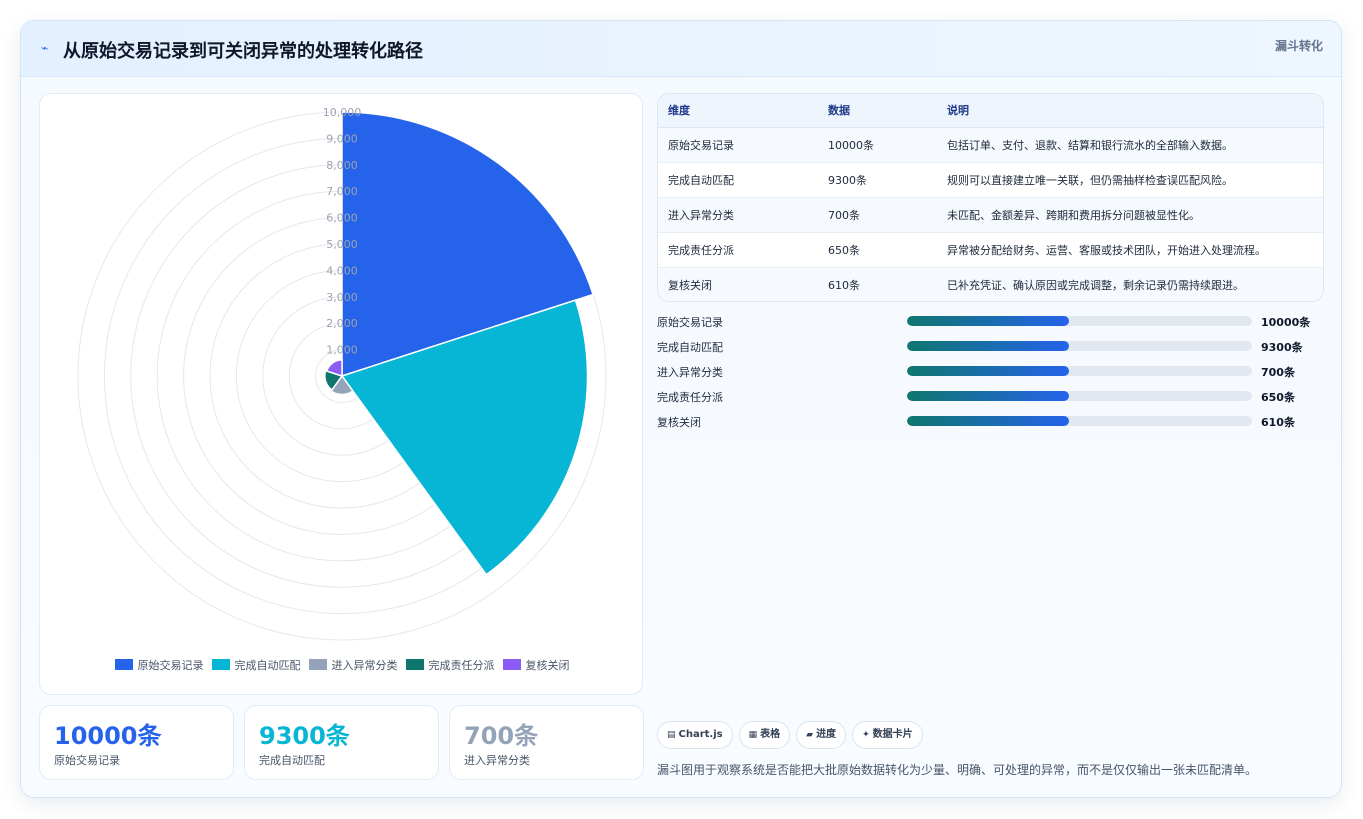  What do you see at coordinates (1130, 284) in the screenshot?
I see `table-cell: 已补充凭证、确认原因或完成调整，剩余记录仍需持续跟进。` at bounding box center [1130, 284].